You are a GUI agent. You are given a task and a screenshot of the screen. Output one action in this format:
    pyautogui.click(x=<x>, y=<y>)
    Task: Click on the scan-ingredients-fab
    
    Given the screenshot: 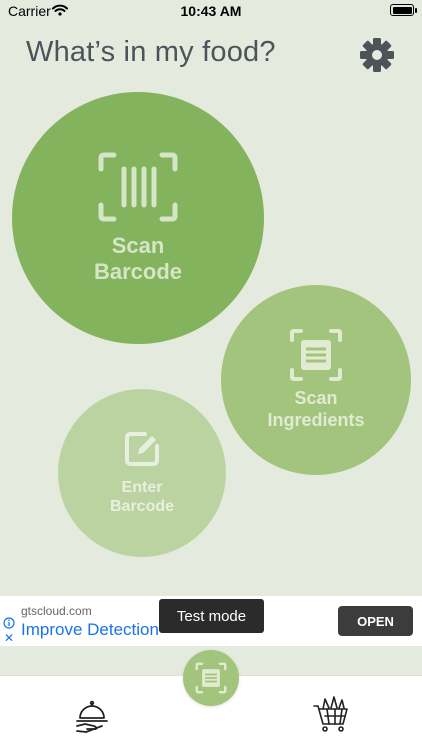 What is the action you would take?
    pyautogui.click(x=211, y=678)
    